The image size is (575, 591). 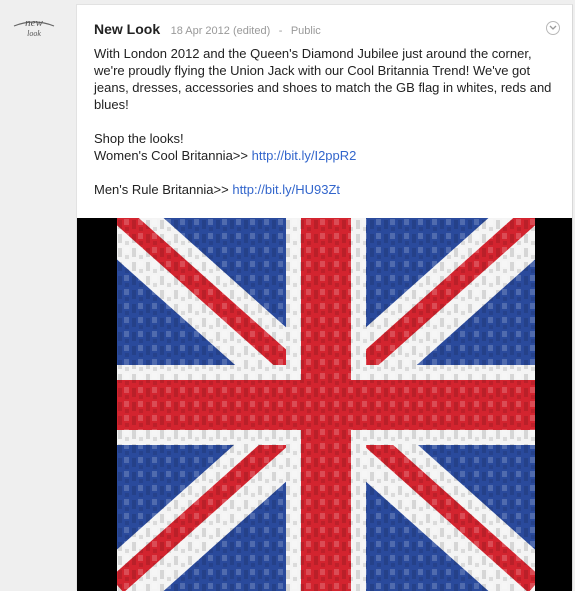 What do you see at coordinates (34, 33) in the screenshot?
I see `svg-text: look` at bounding box center [34, 33].